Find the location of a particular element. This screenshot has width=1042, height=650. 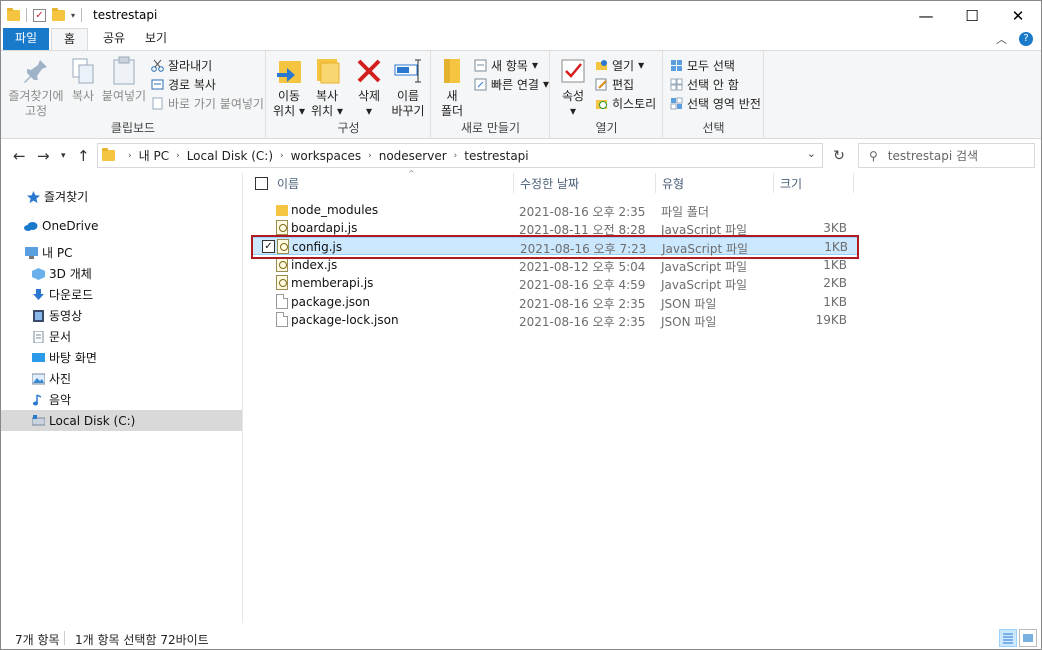

sidebar-item-onedrive: OneDrive is located at coordinates (121, 225).